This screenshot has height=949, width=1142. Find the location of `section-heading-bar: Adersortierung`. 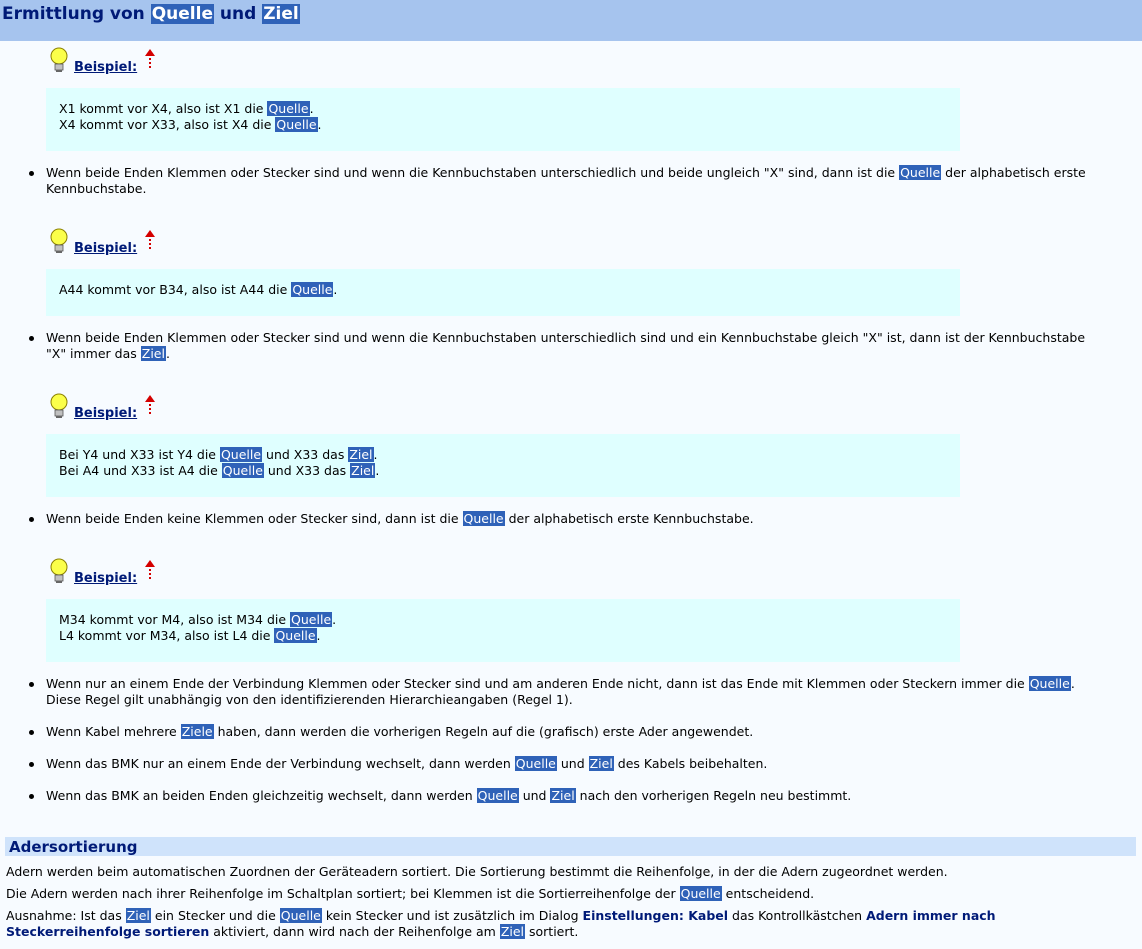

section-heading-bar: Adersortierung is located at coordinates (570, 846).